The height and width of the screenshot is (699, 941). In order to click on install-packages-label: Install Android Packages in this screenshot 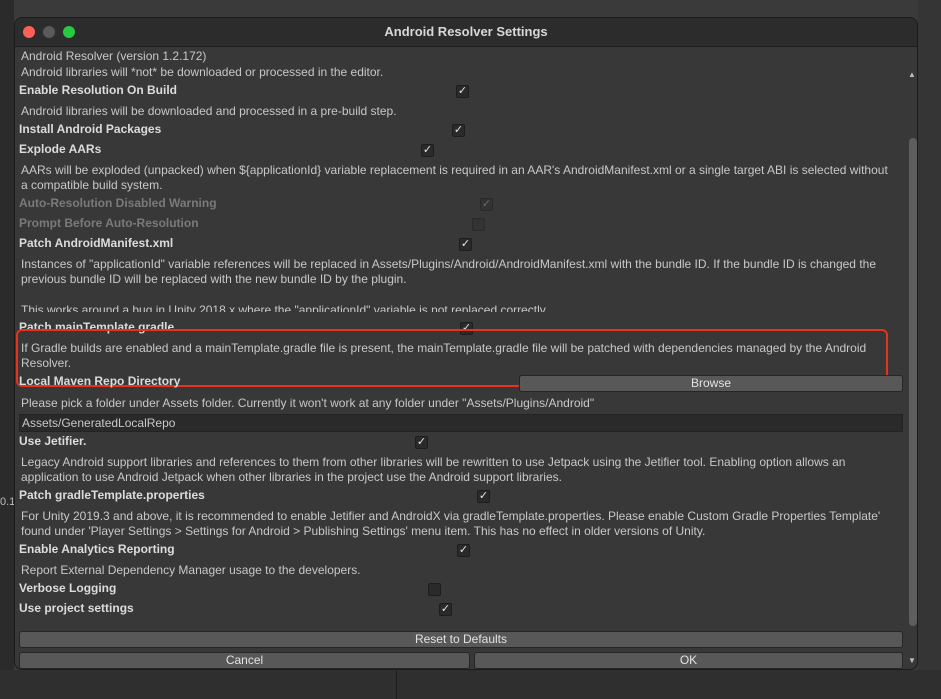, I will do `click(90, 129)`.